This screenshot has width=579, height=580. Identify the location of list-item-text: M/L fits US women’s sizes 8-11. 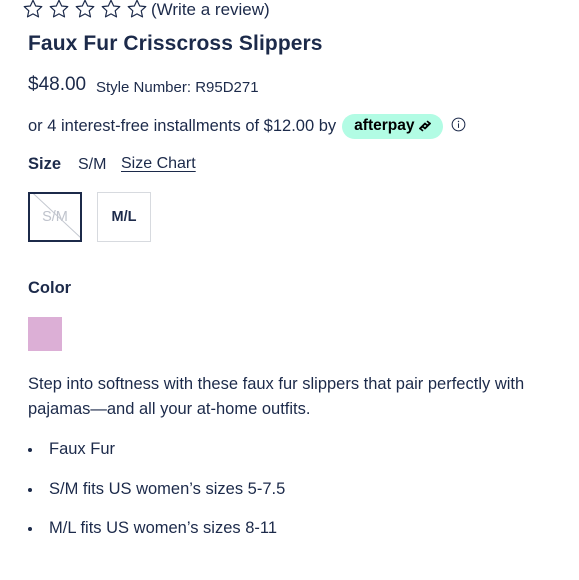
(163, 528).